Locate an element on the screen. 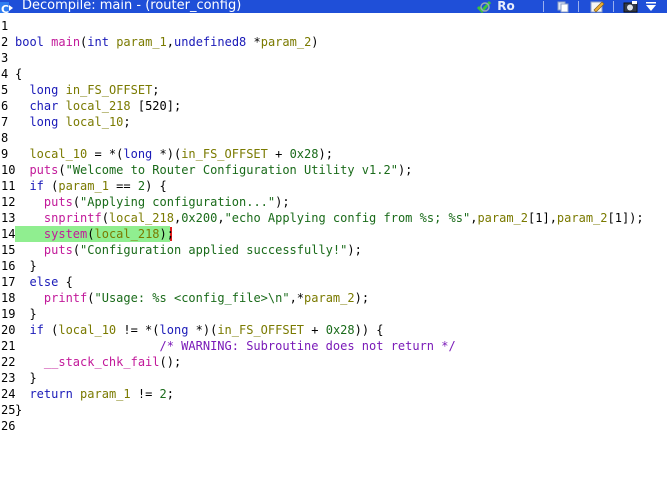 Image resolution: width=667 pixels, height=500 pixels. line-number: 15 is located at coordinates (8, 250).